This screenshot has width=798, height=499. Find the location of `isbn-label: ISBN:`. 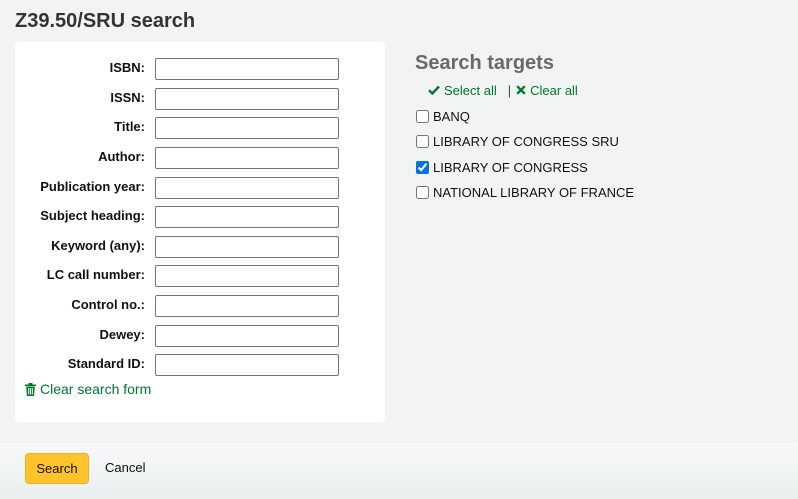

isbn-label: ISBN: is located at coordinates (127, 67).